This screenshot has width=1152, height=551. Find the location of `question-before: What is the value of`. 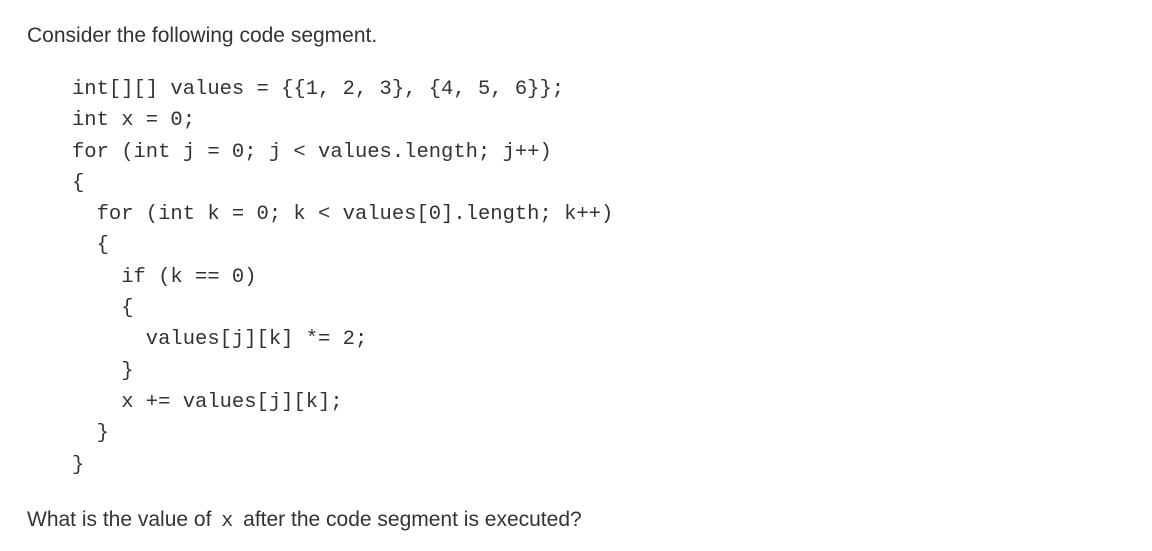

question-before: What is the value of is located at coordinates (119, 519).